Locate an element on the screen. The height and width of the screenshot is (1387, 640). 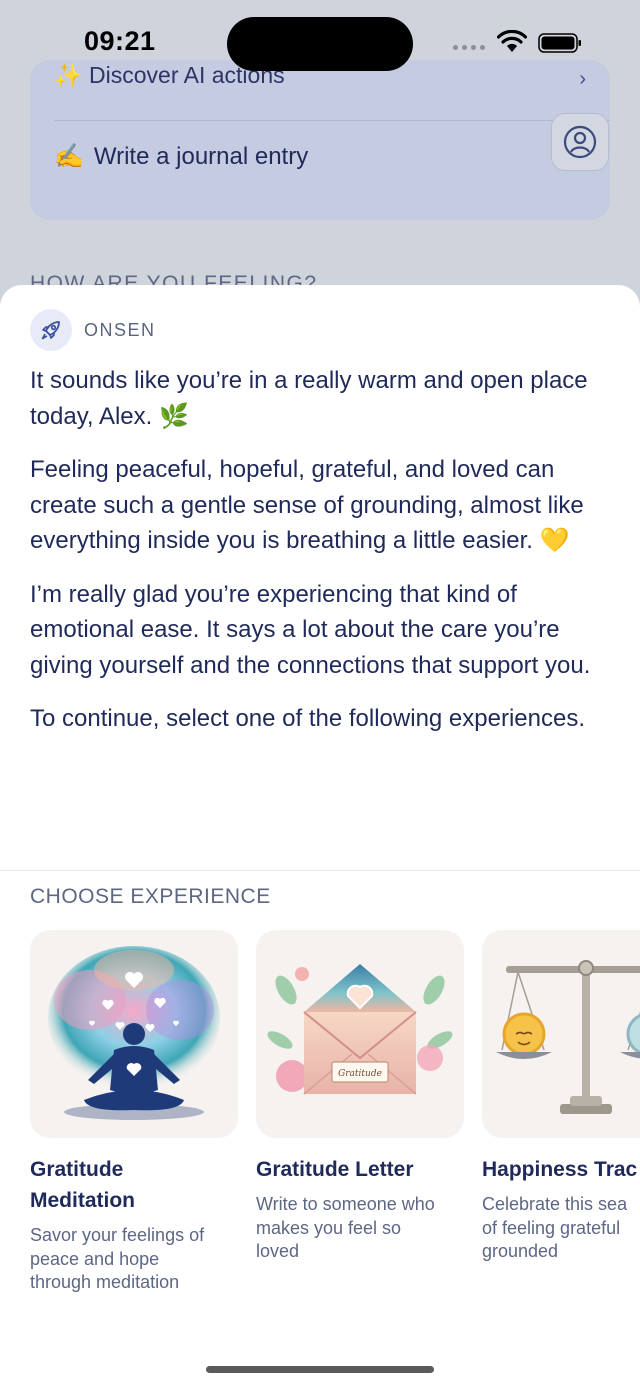
envelope-tag-text: Gratitude is located at coordinates (360, 1074).